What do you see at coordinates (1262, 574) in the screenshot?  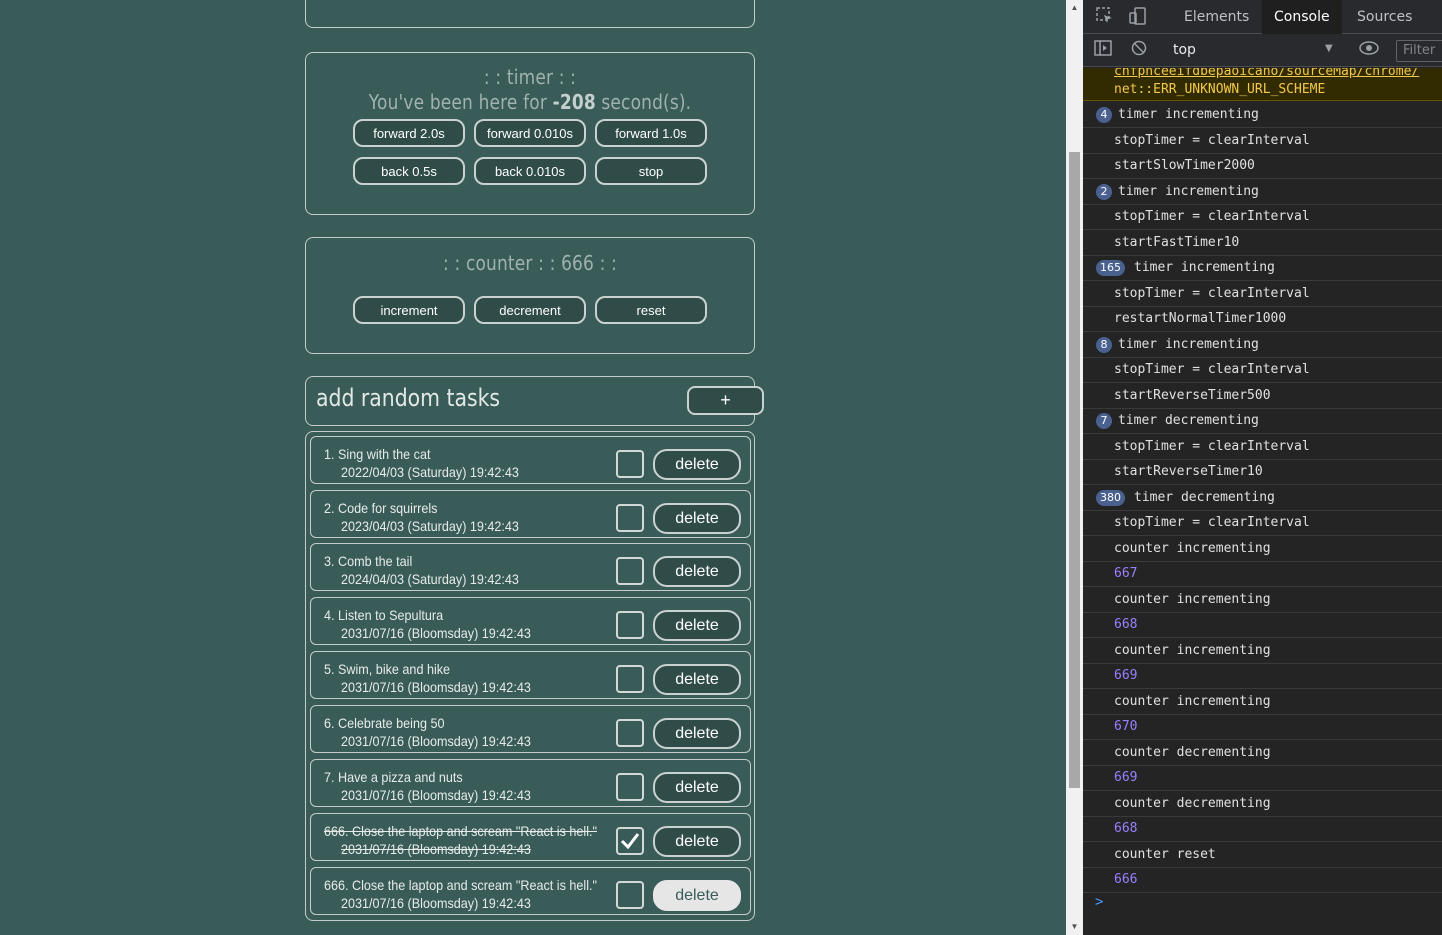 I see `console-message: 667` at bounding box center [1262, 574].